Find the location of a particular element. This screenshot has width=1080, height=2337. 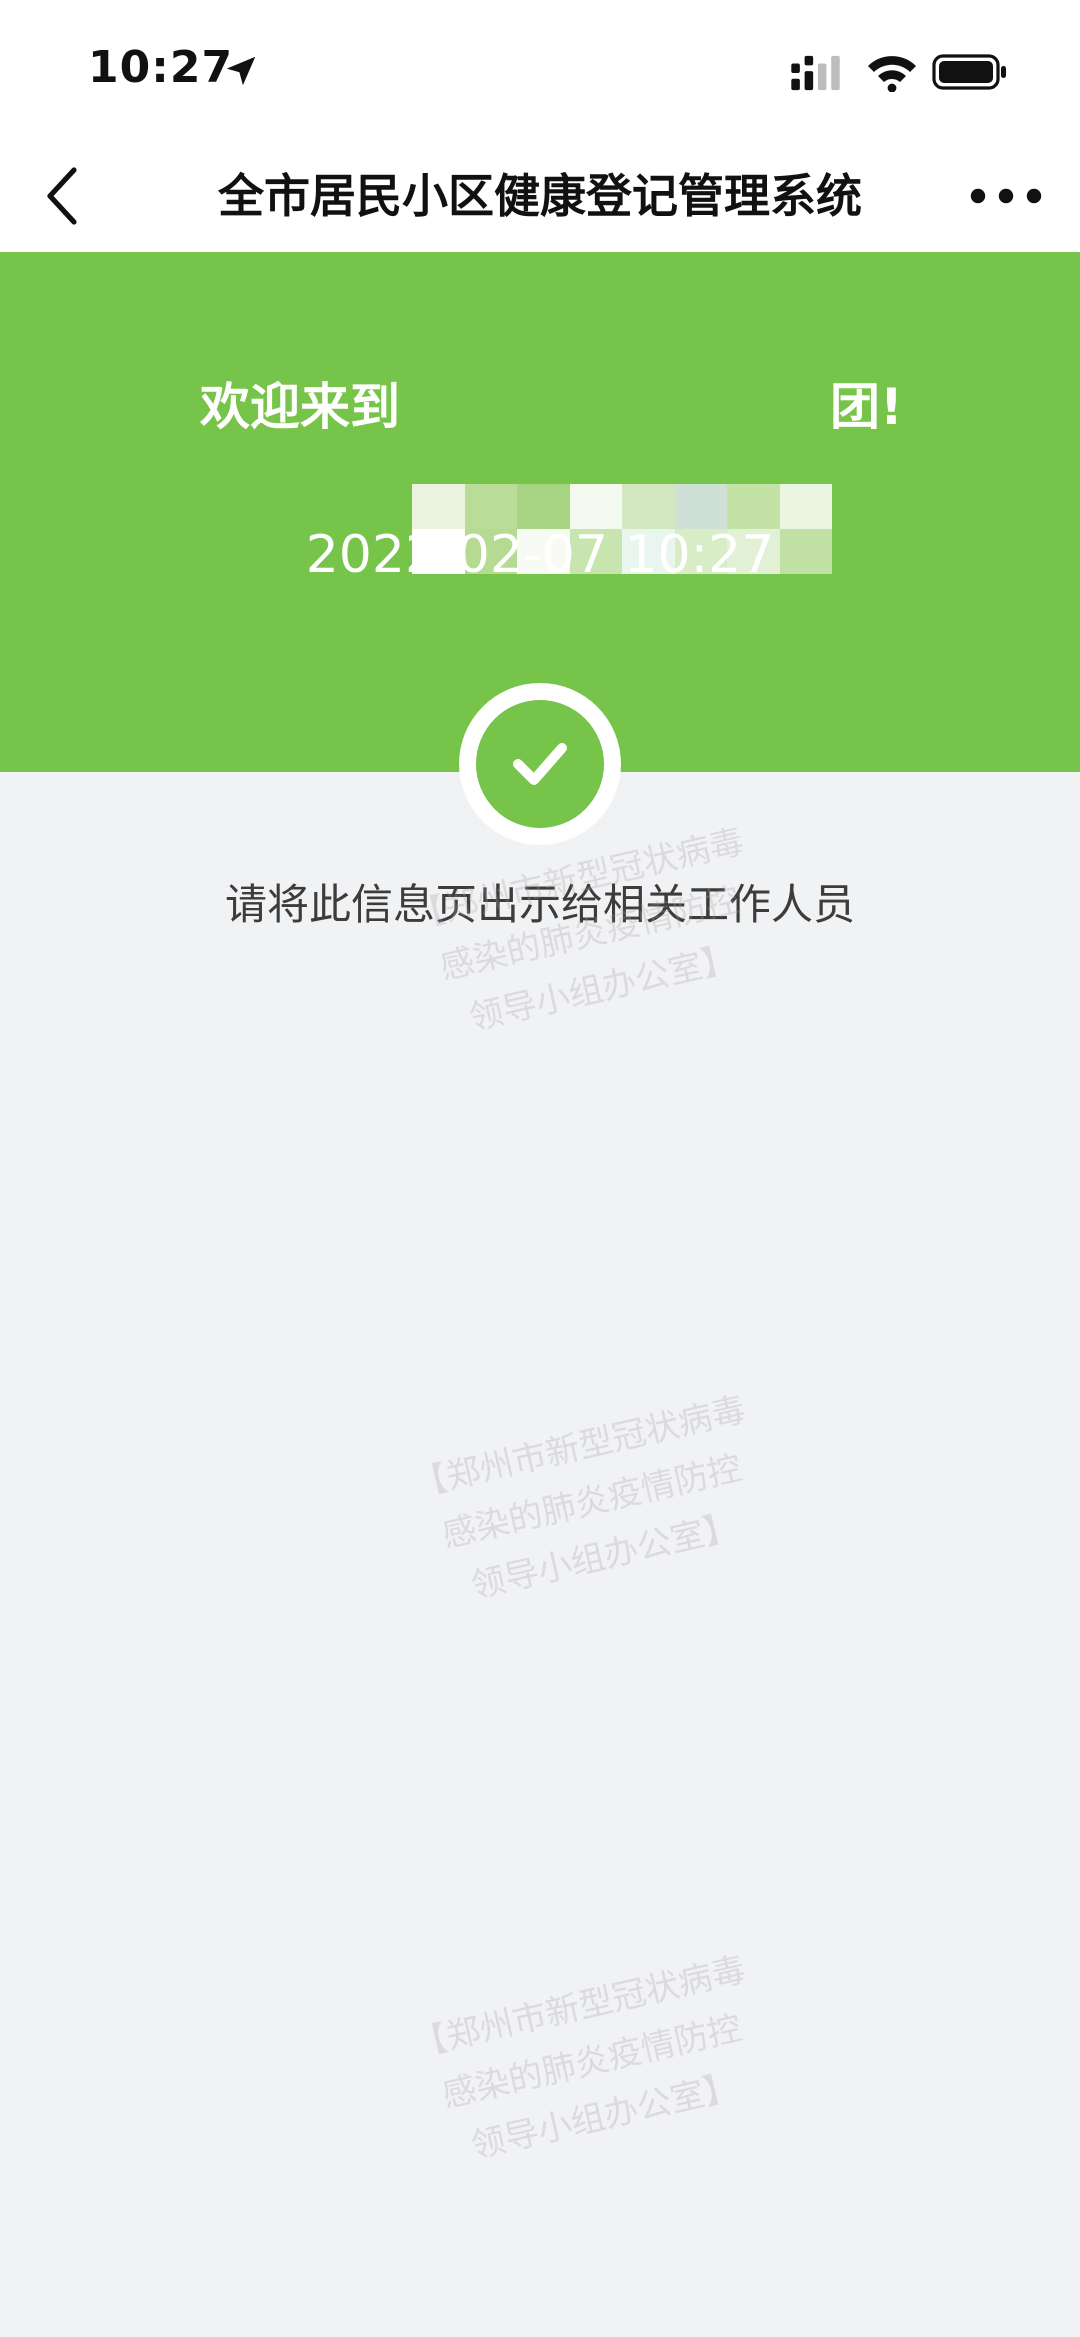

success-badge is located at coordinates (540, 764).